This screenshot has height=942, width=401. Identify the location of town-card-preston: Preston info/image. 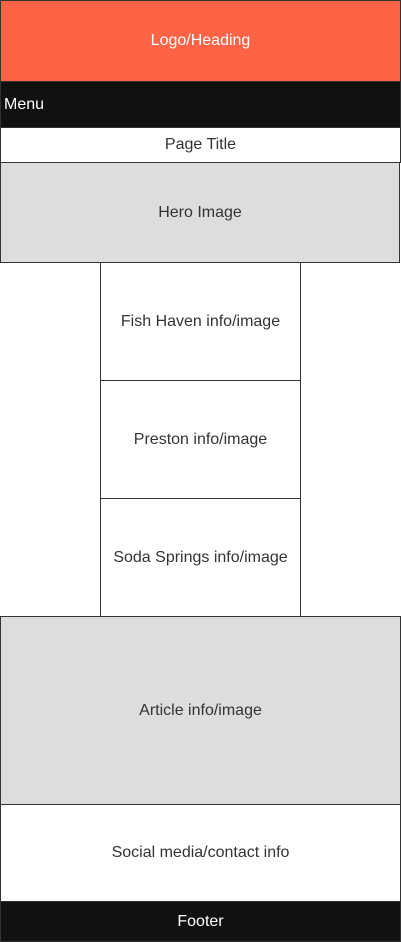
(200, 439).